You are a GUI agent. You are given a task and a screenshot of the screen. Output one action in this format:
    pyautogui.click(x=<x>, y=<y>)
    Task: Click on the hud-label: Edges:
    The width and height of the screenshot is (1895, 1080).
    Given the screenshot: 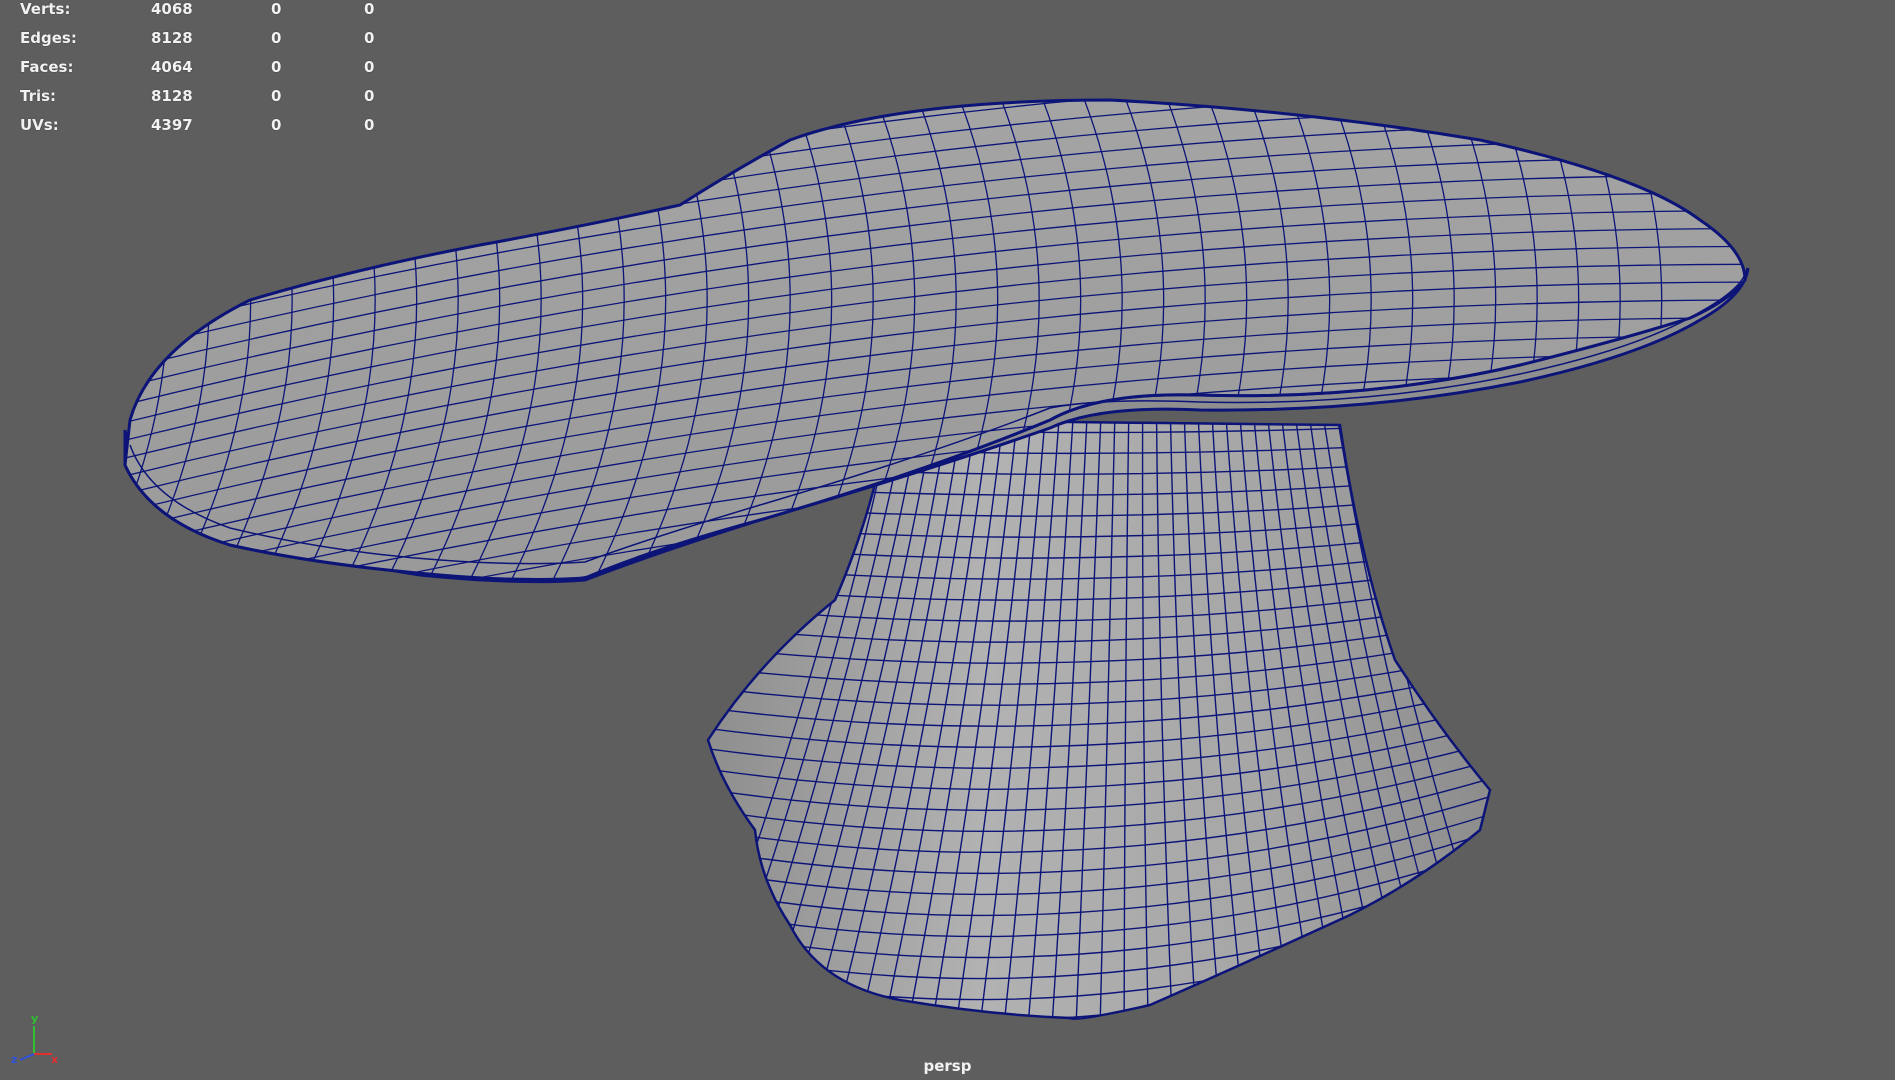 What is the action you would take?
    pyautogui.click(x=48, y=38)
    